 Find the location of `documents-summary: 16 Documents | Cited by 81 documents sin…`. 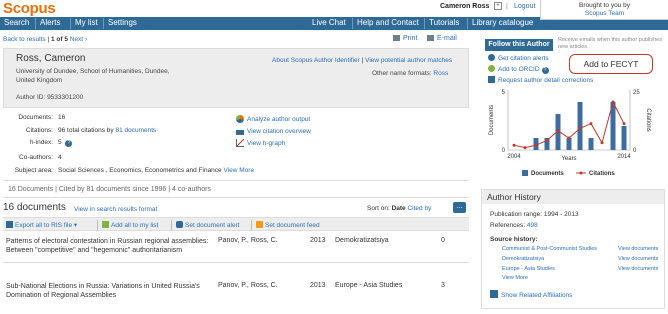

documents-summary: 16 Documents | Cited by 81 documents sin… is located at coordinates (109, 189).